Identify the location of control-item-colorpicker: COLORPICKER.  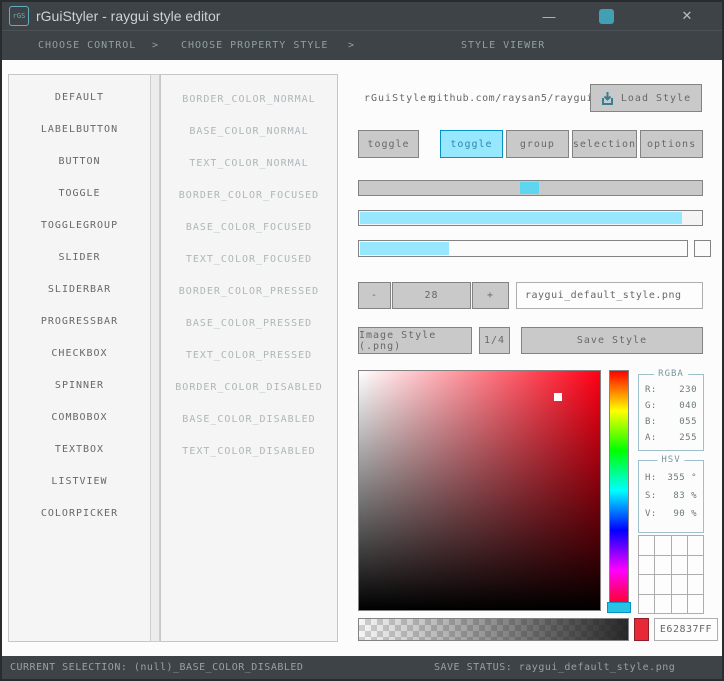
(79, 513).